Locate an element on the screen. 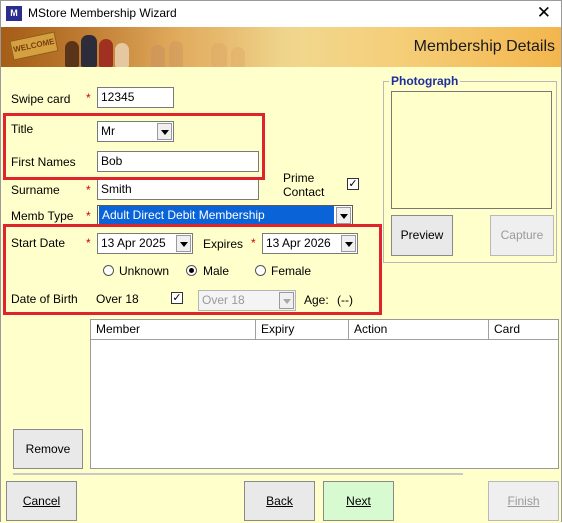 The width and height of the screenshot is (562, 523). welcome-sign-image: WELCOME is located at coordinates (34, 46).